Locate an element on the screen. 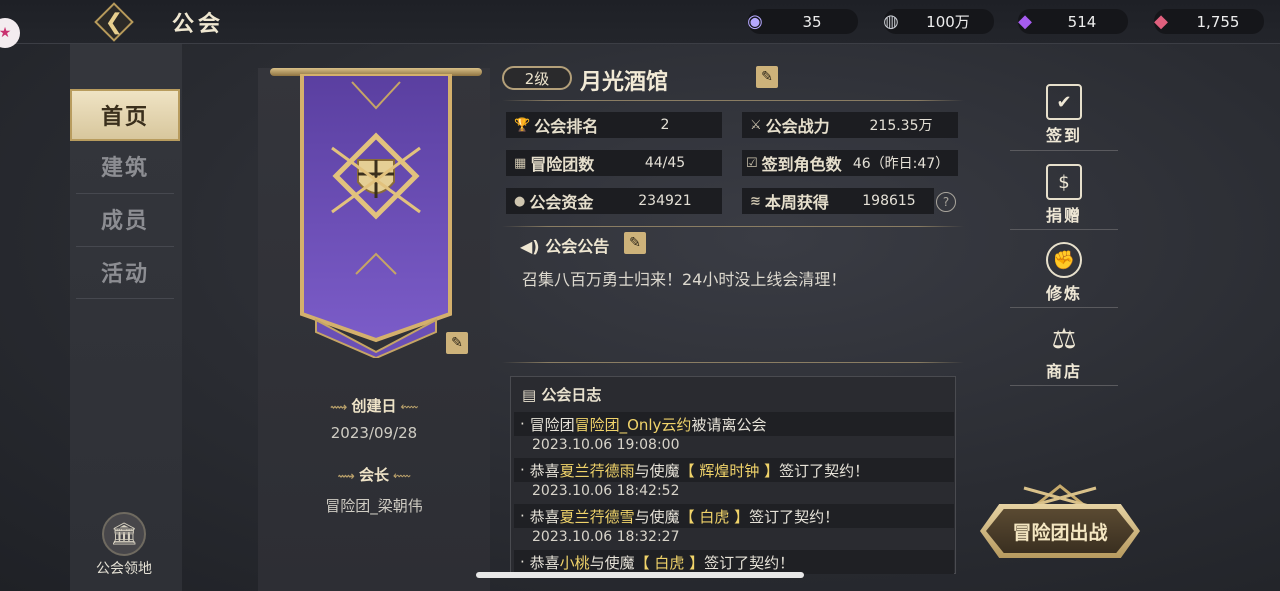 This screenshot has height=591, width=1280. team-battle-button: 冒险团出战 is located at coordinates (1060, 531).